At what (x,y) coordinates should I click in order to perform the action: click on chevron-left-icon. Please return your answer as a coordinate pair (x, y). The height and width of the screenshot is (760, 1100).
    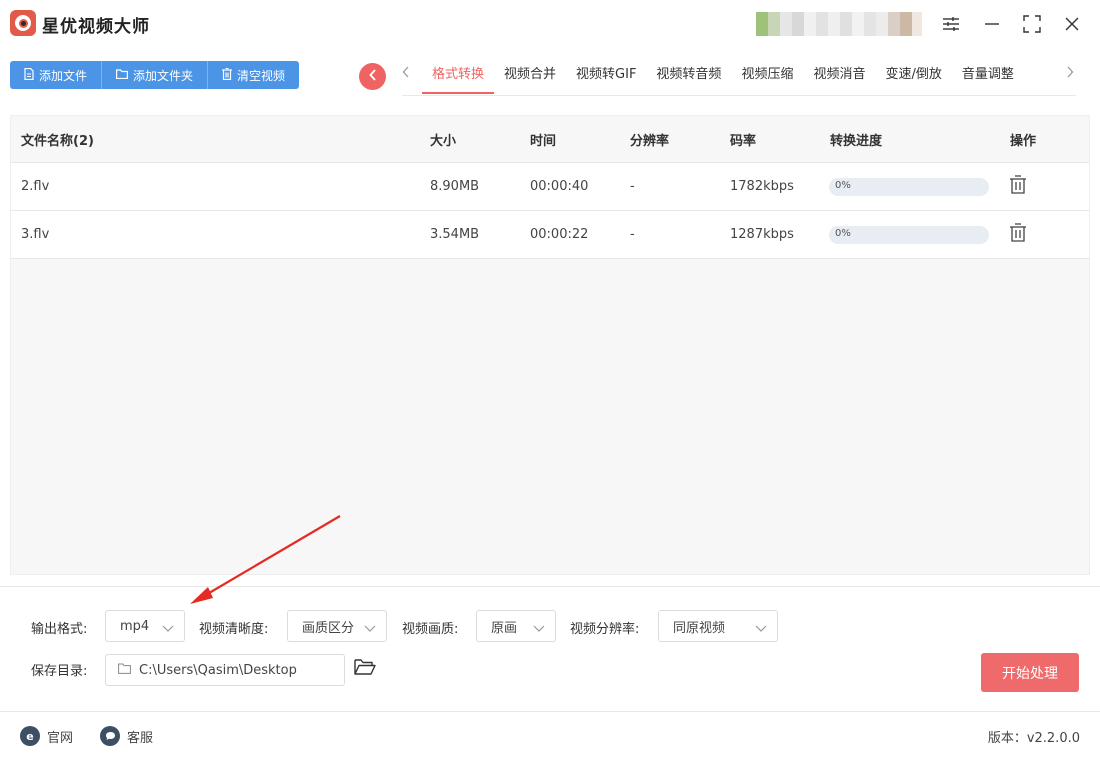
    Looking at the image, I should click on (372, 76).